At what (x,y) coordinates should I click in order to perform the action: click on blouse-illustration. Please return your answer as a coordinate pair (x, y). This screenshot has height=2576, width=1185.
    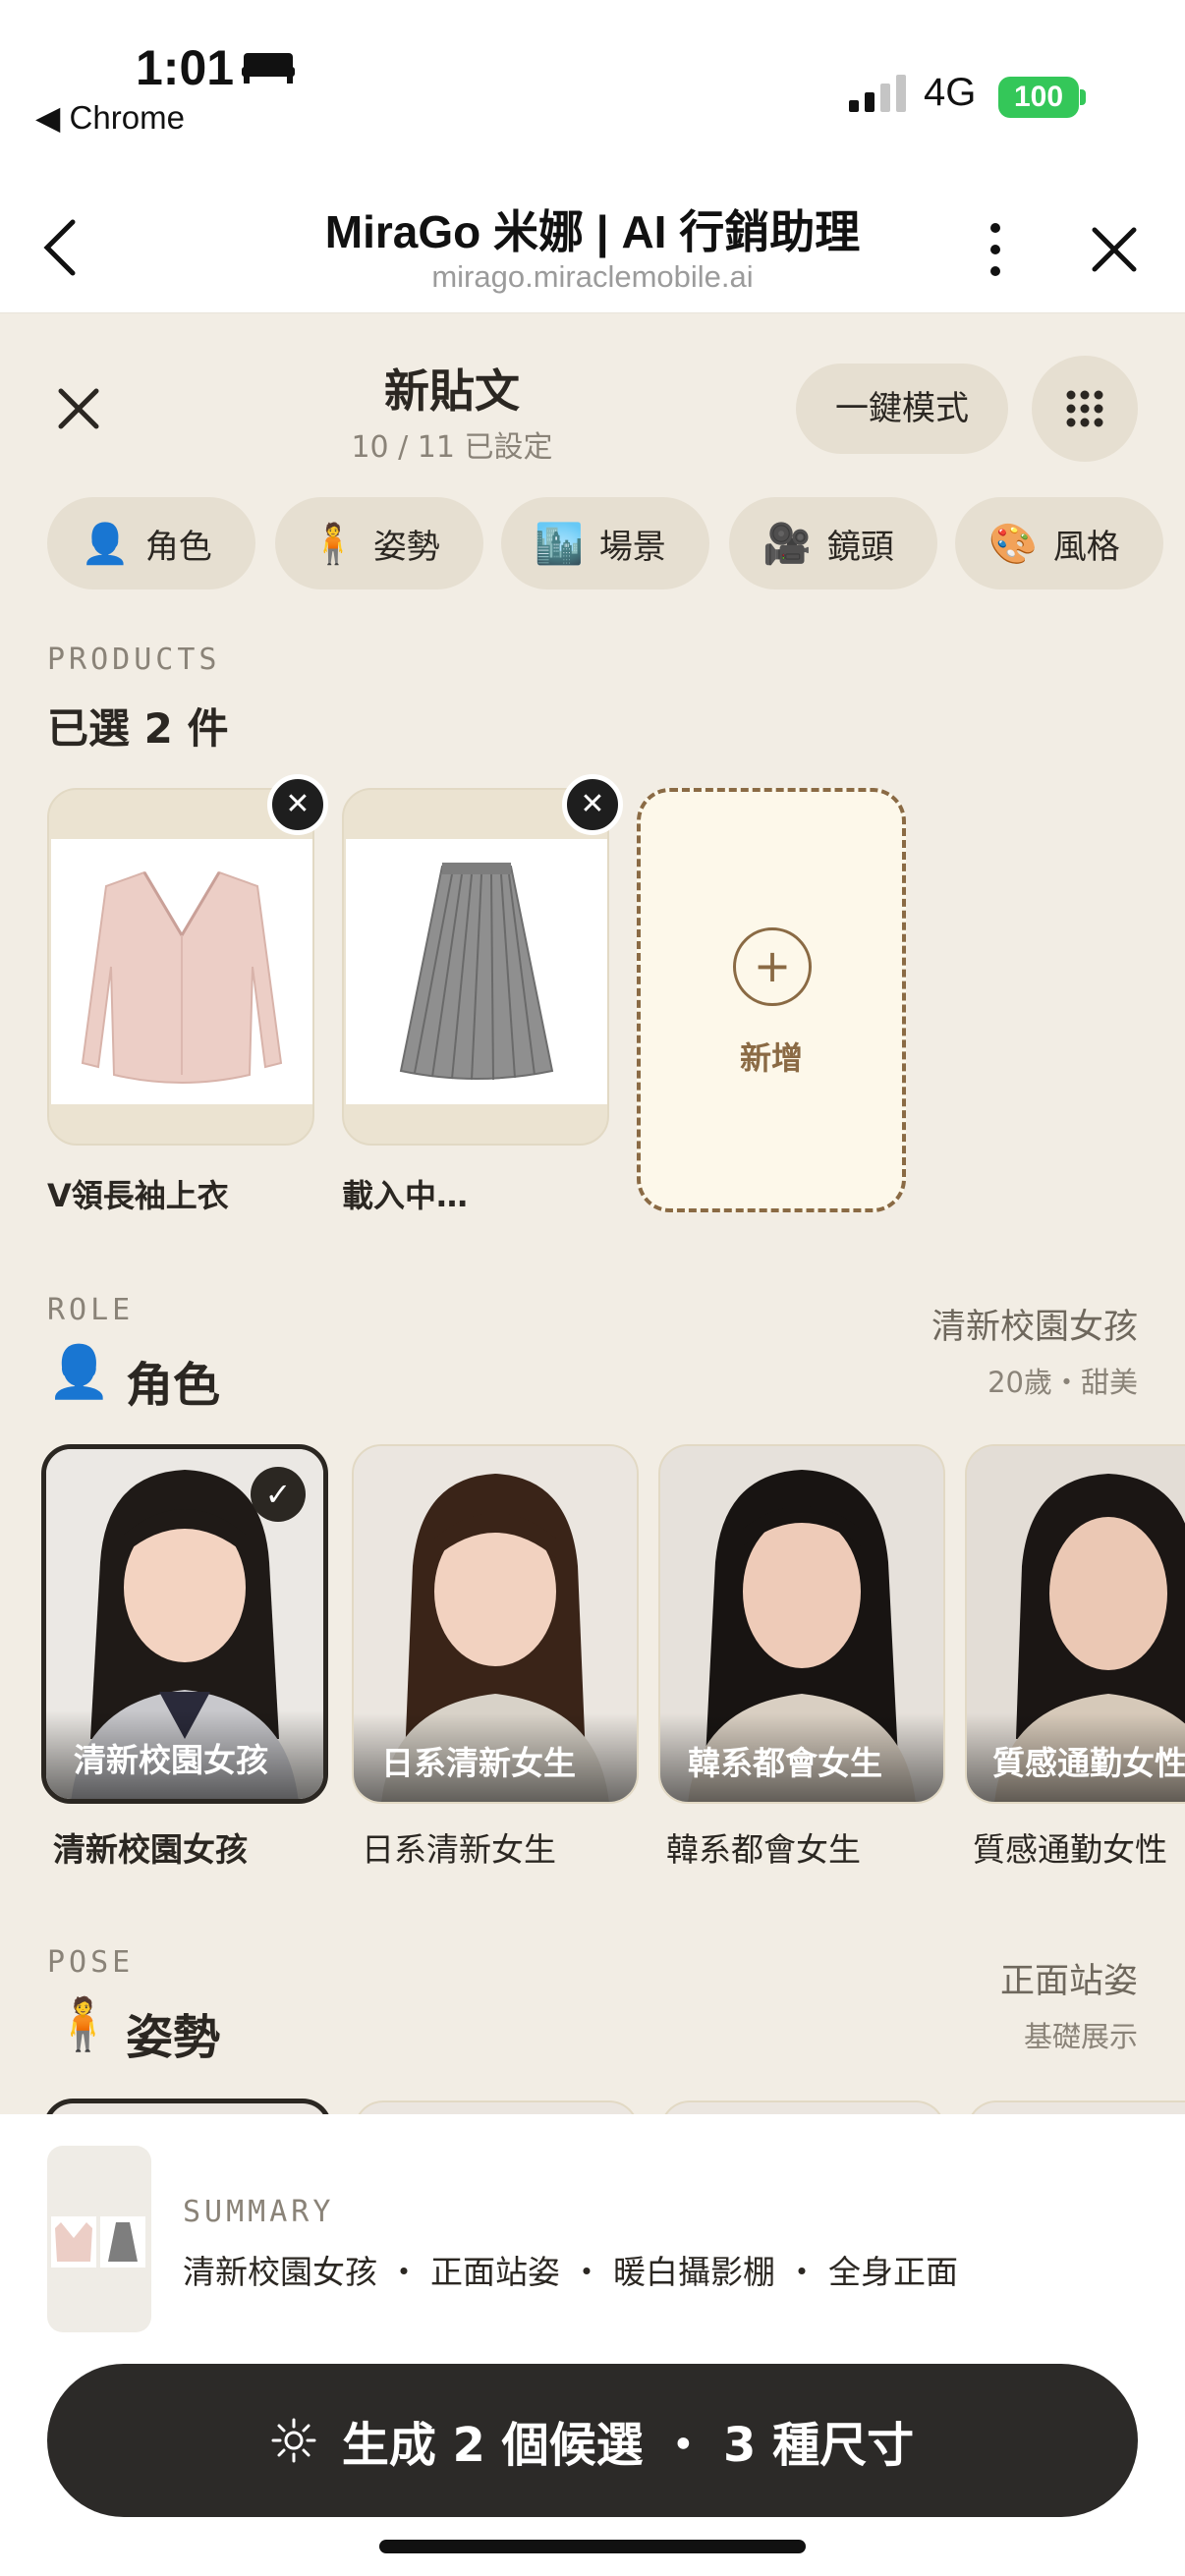
    Looking at the image, I should click on (182, 977).